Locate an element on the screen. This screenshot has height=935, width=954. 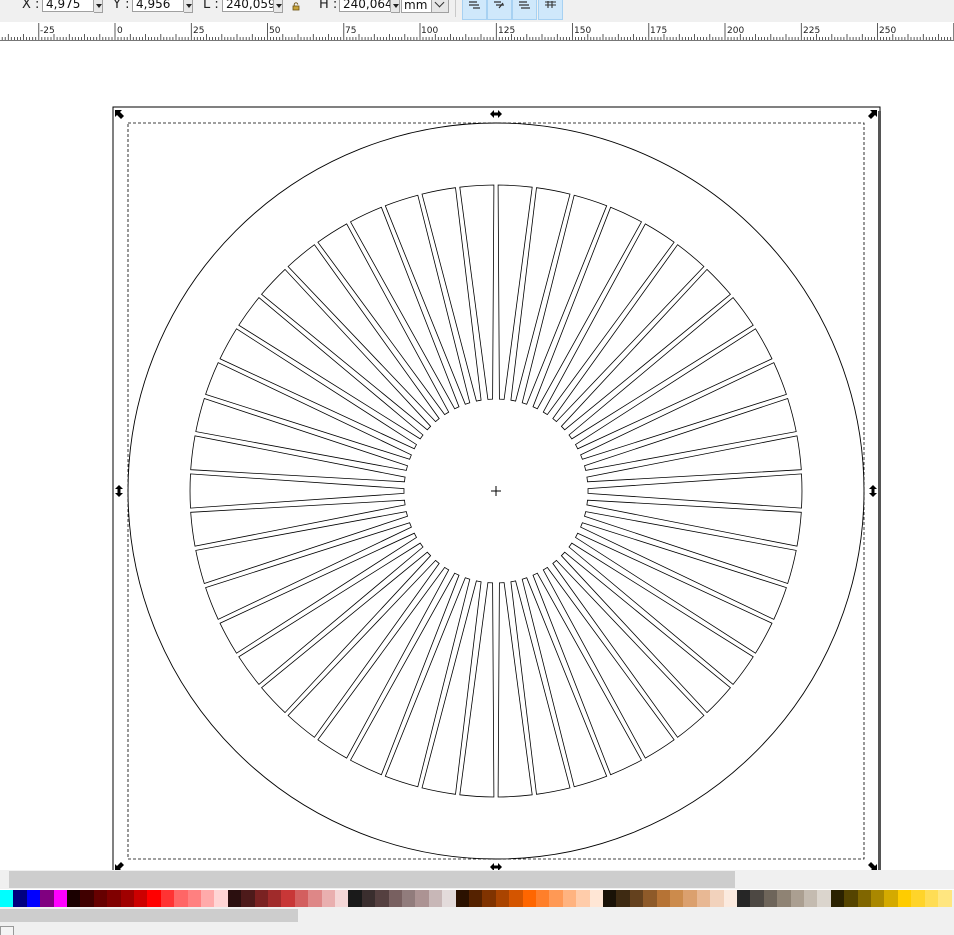
x-field is located at coordinates (72, 7).